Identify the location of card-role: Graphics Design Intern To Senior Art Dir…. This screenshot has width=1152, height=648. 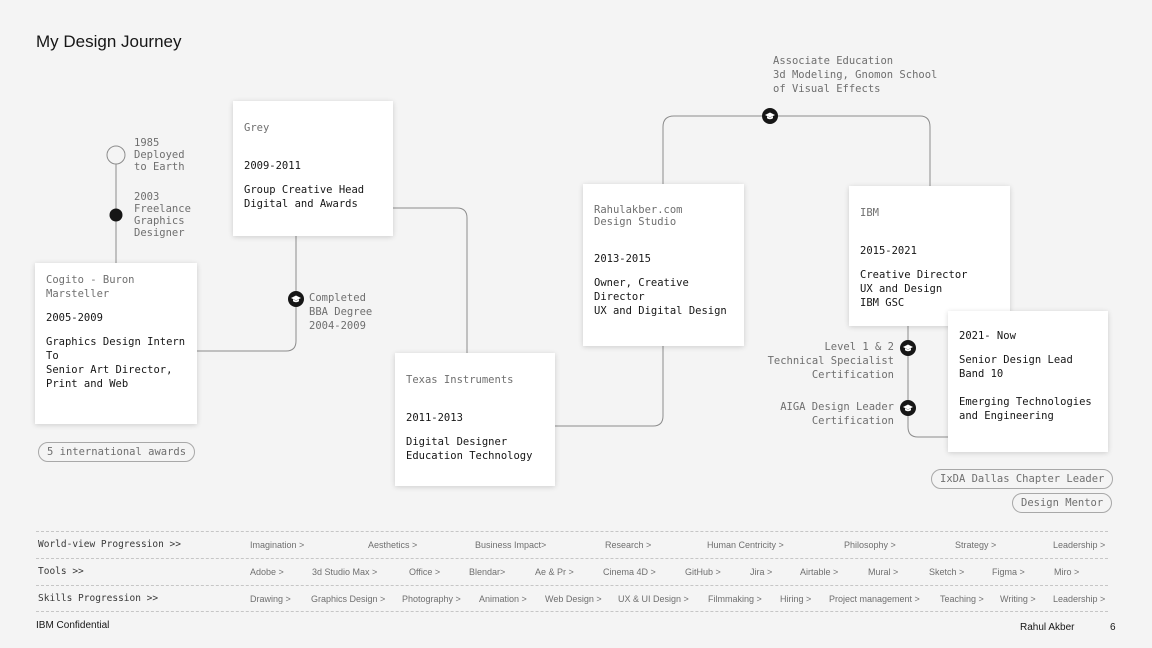
(116, 363).